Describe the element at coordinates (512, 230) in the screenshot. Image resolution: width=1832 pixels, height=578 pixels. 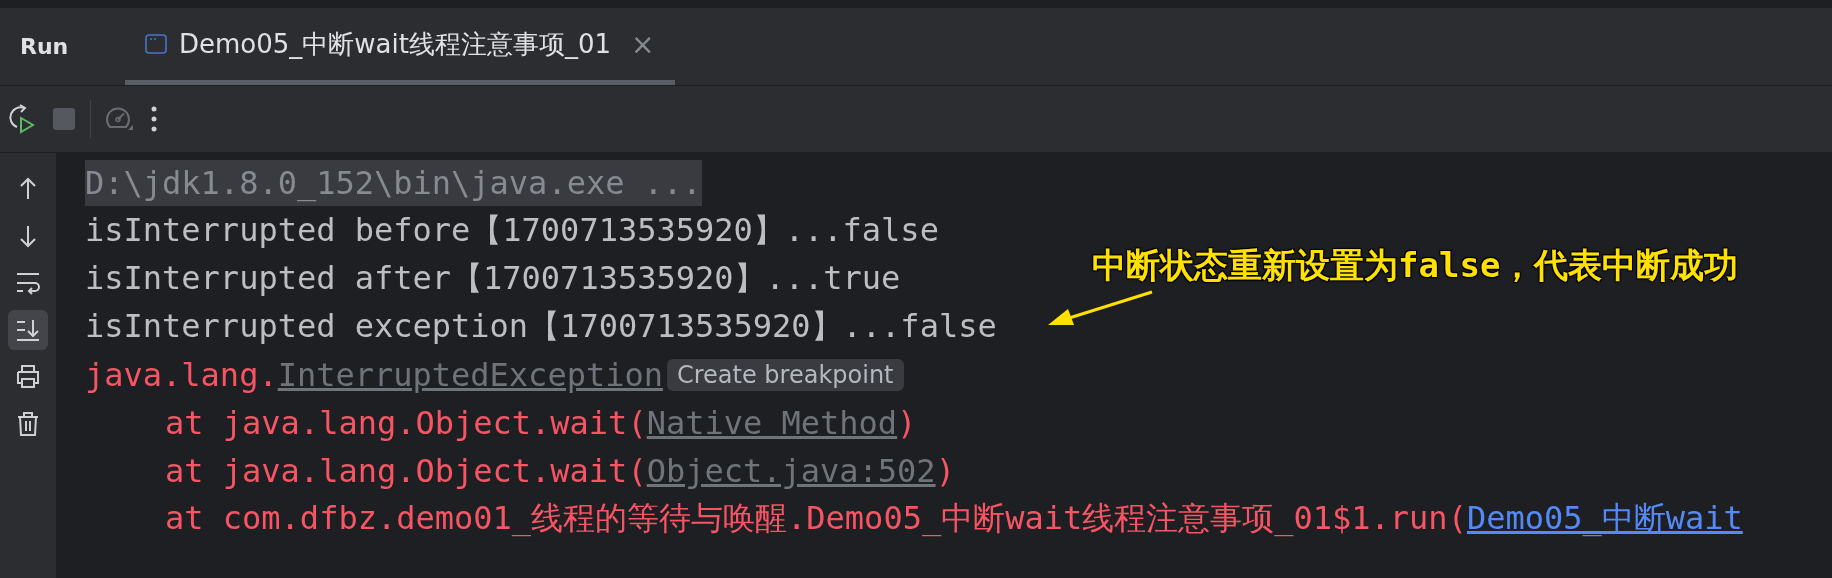
I see `output-text: isInterrupted before【1700713535920】...false` at that location.